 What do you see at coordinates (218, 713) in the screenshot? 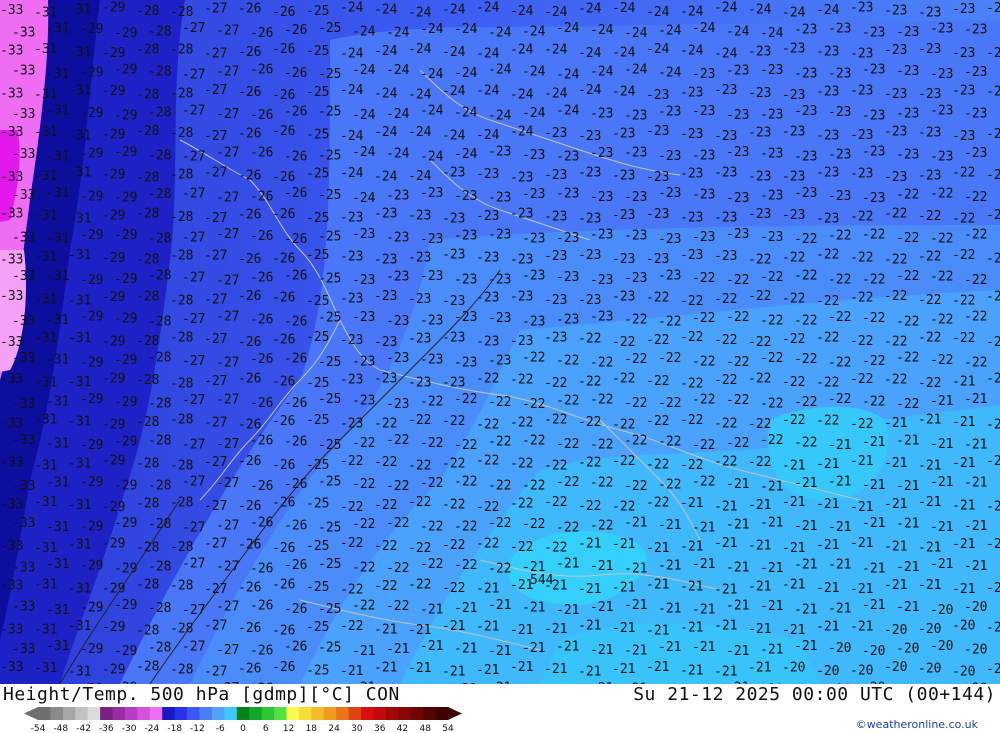
I see `scale-swatch` at bounding box center [218, 713].